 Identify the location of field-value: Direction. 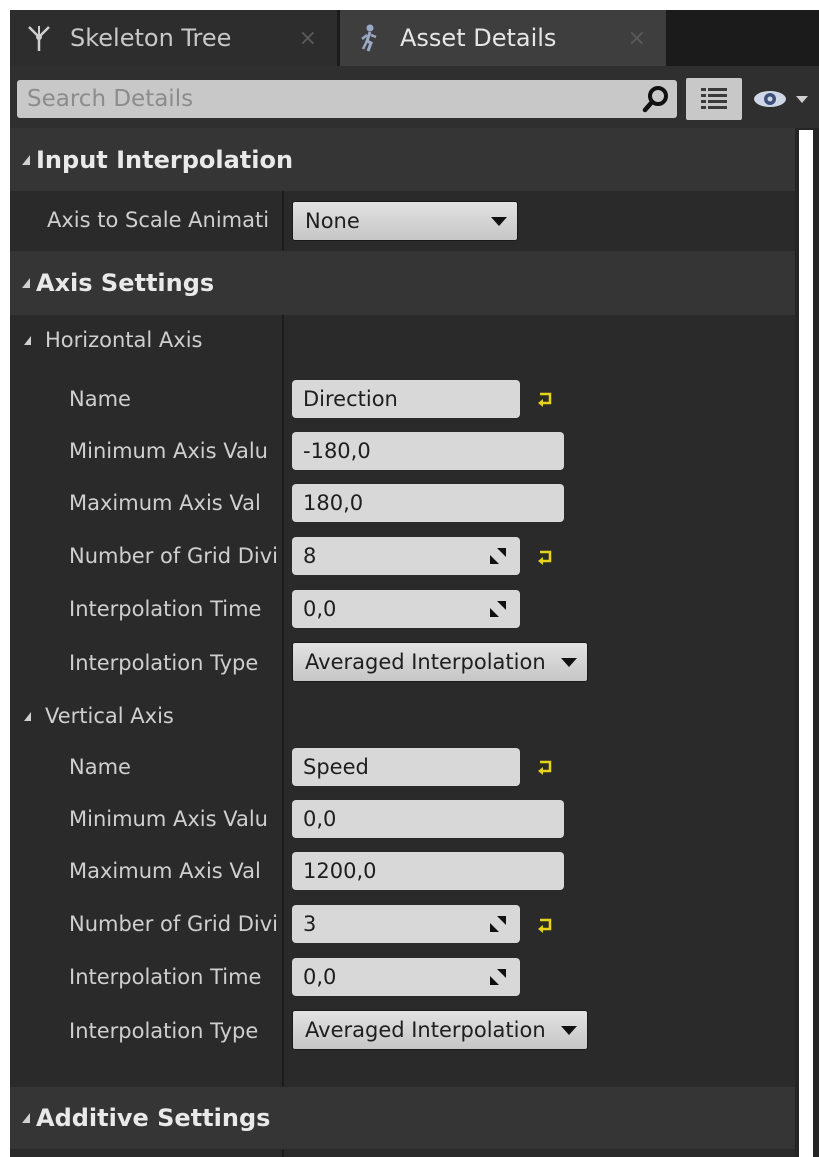
(350, 399).